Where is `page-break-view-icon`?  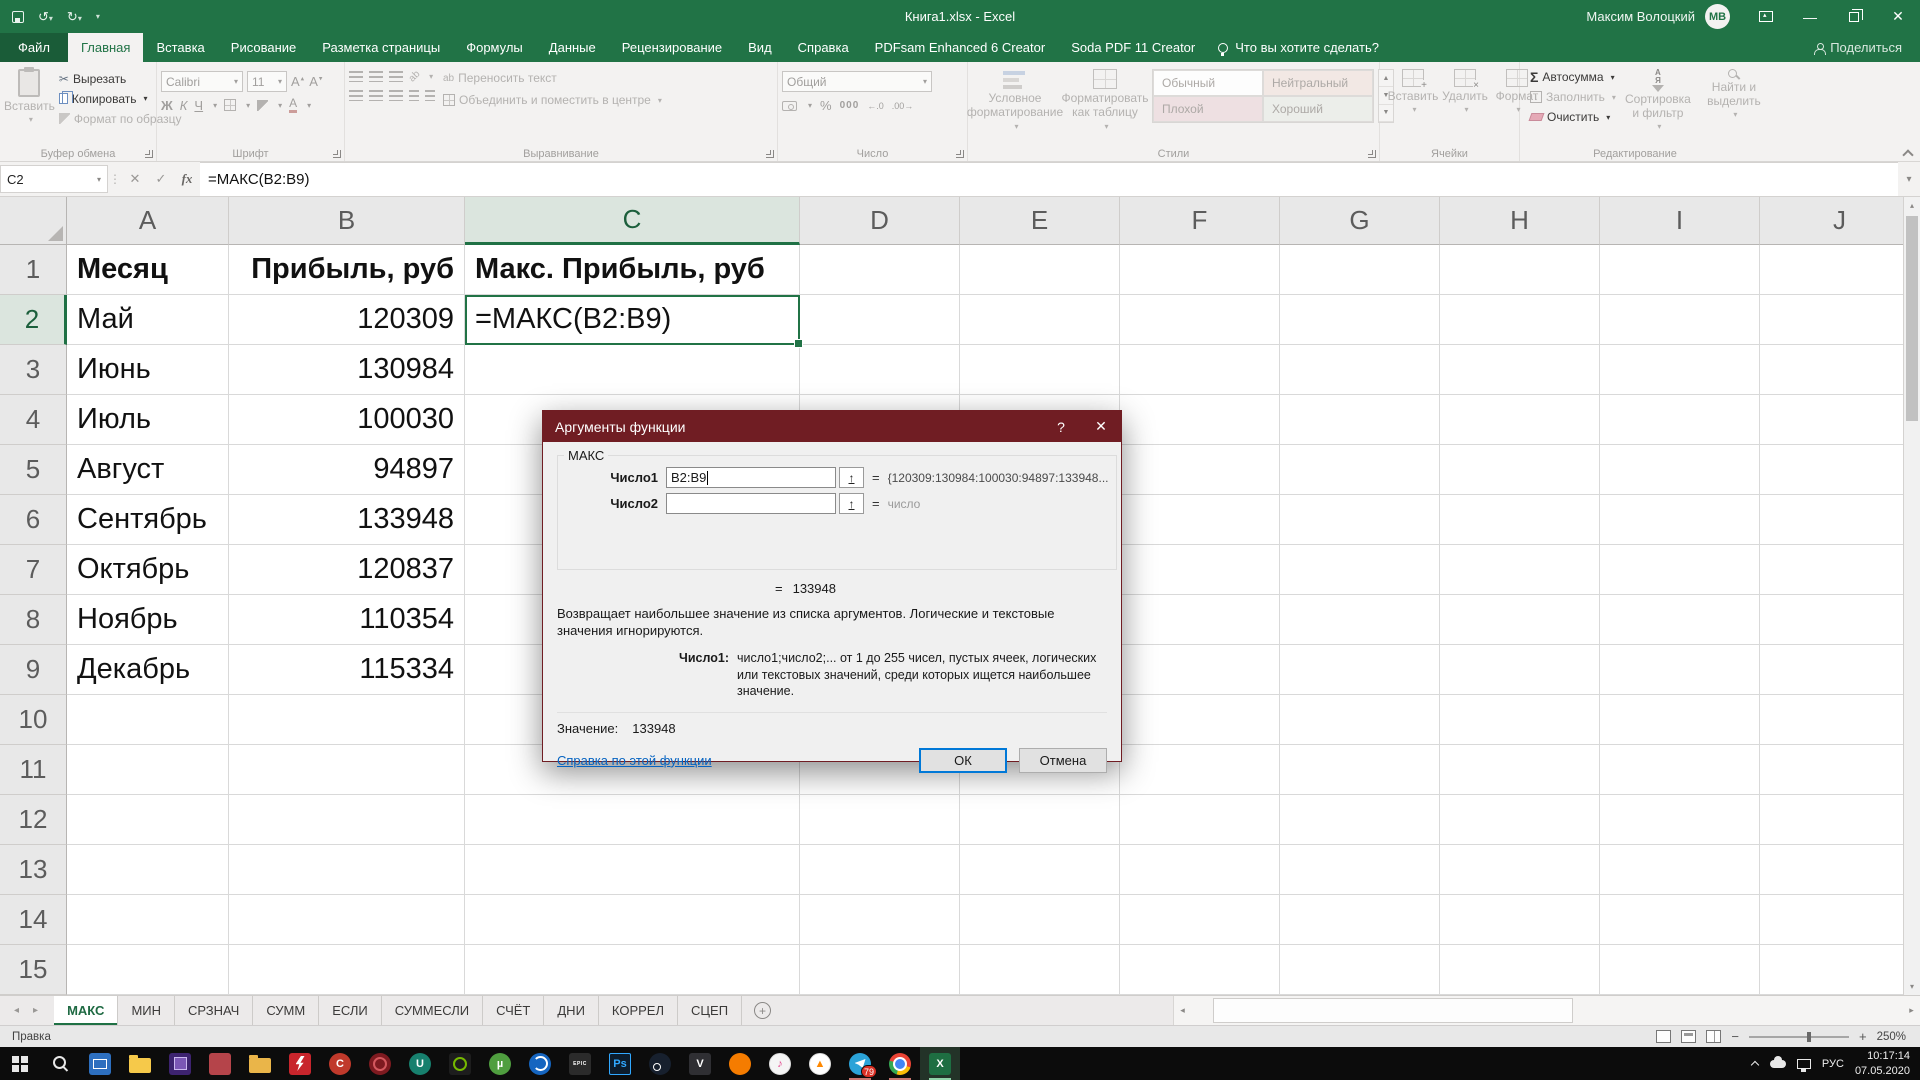 page-break-view-icon is located at coordinates (1714, 1036).